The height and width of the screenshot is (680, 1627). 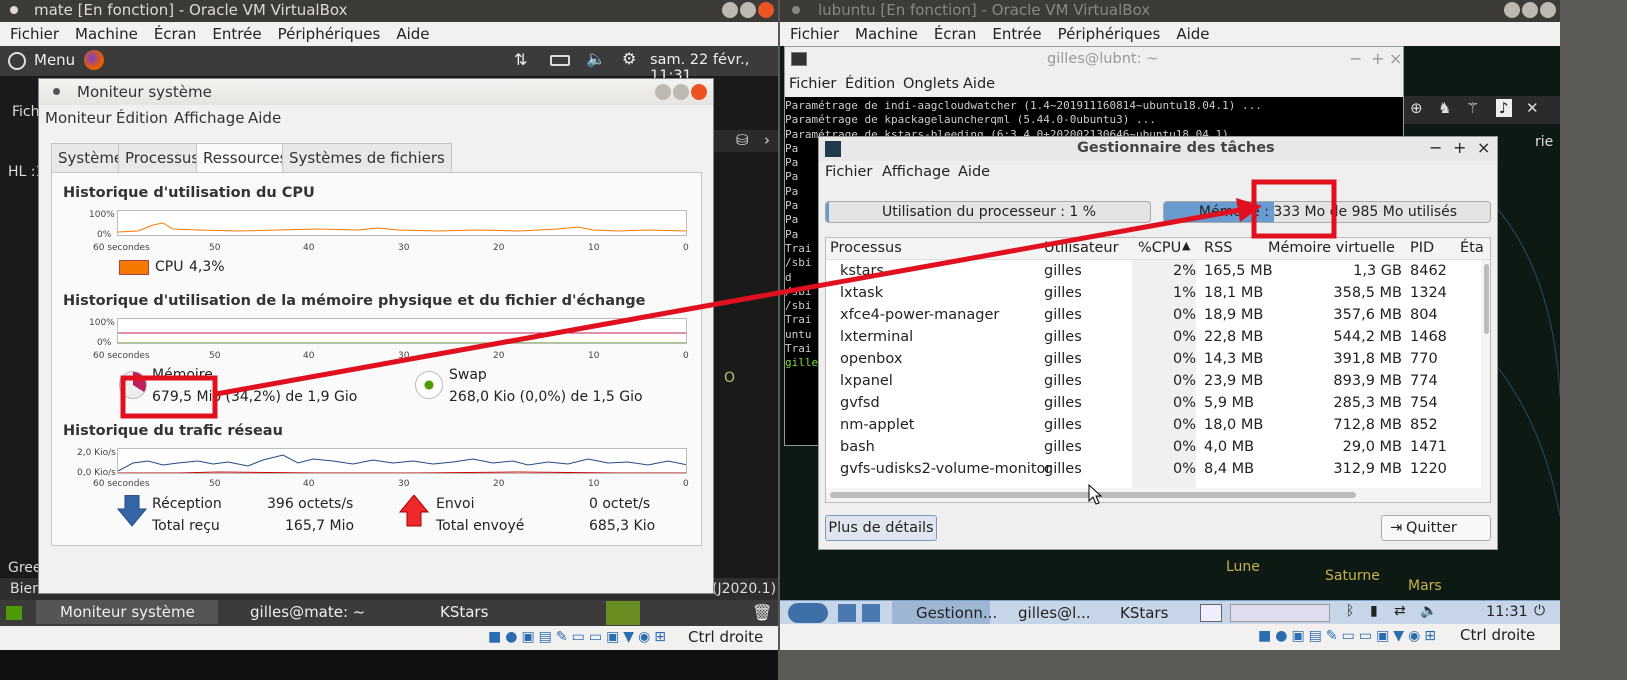 I want to click on annotation-box-taskmgr, so click(x=1294, y=209).